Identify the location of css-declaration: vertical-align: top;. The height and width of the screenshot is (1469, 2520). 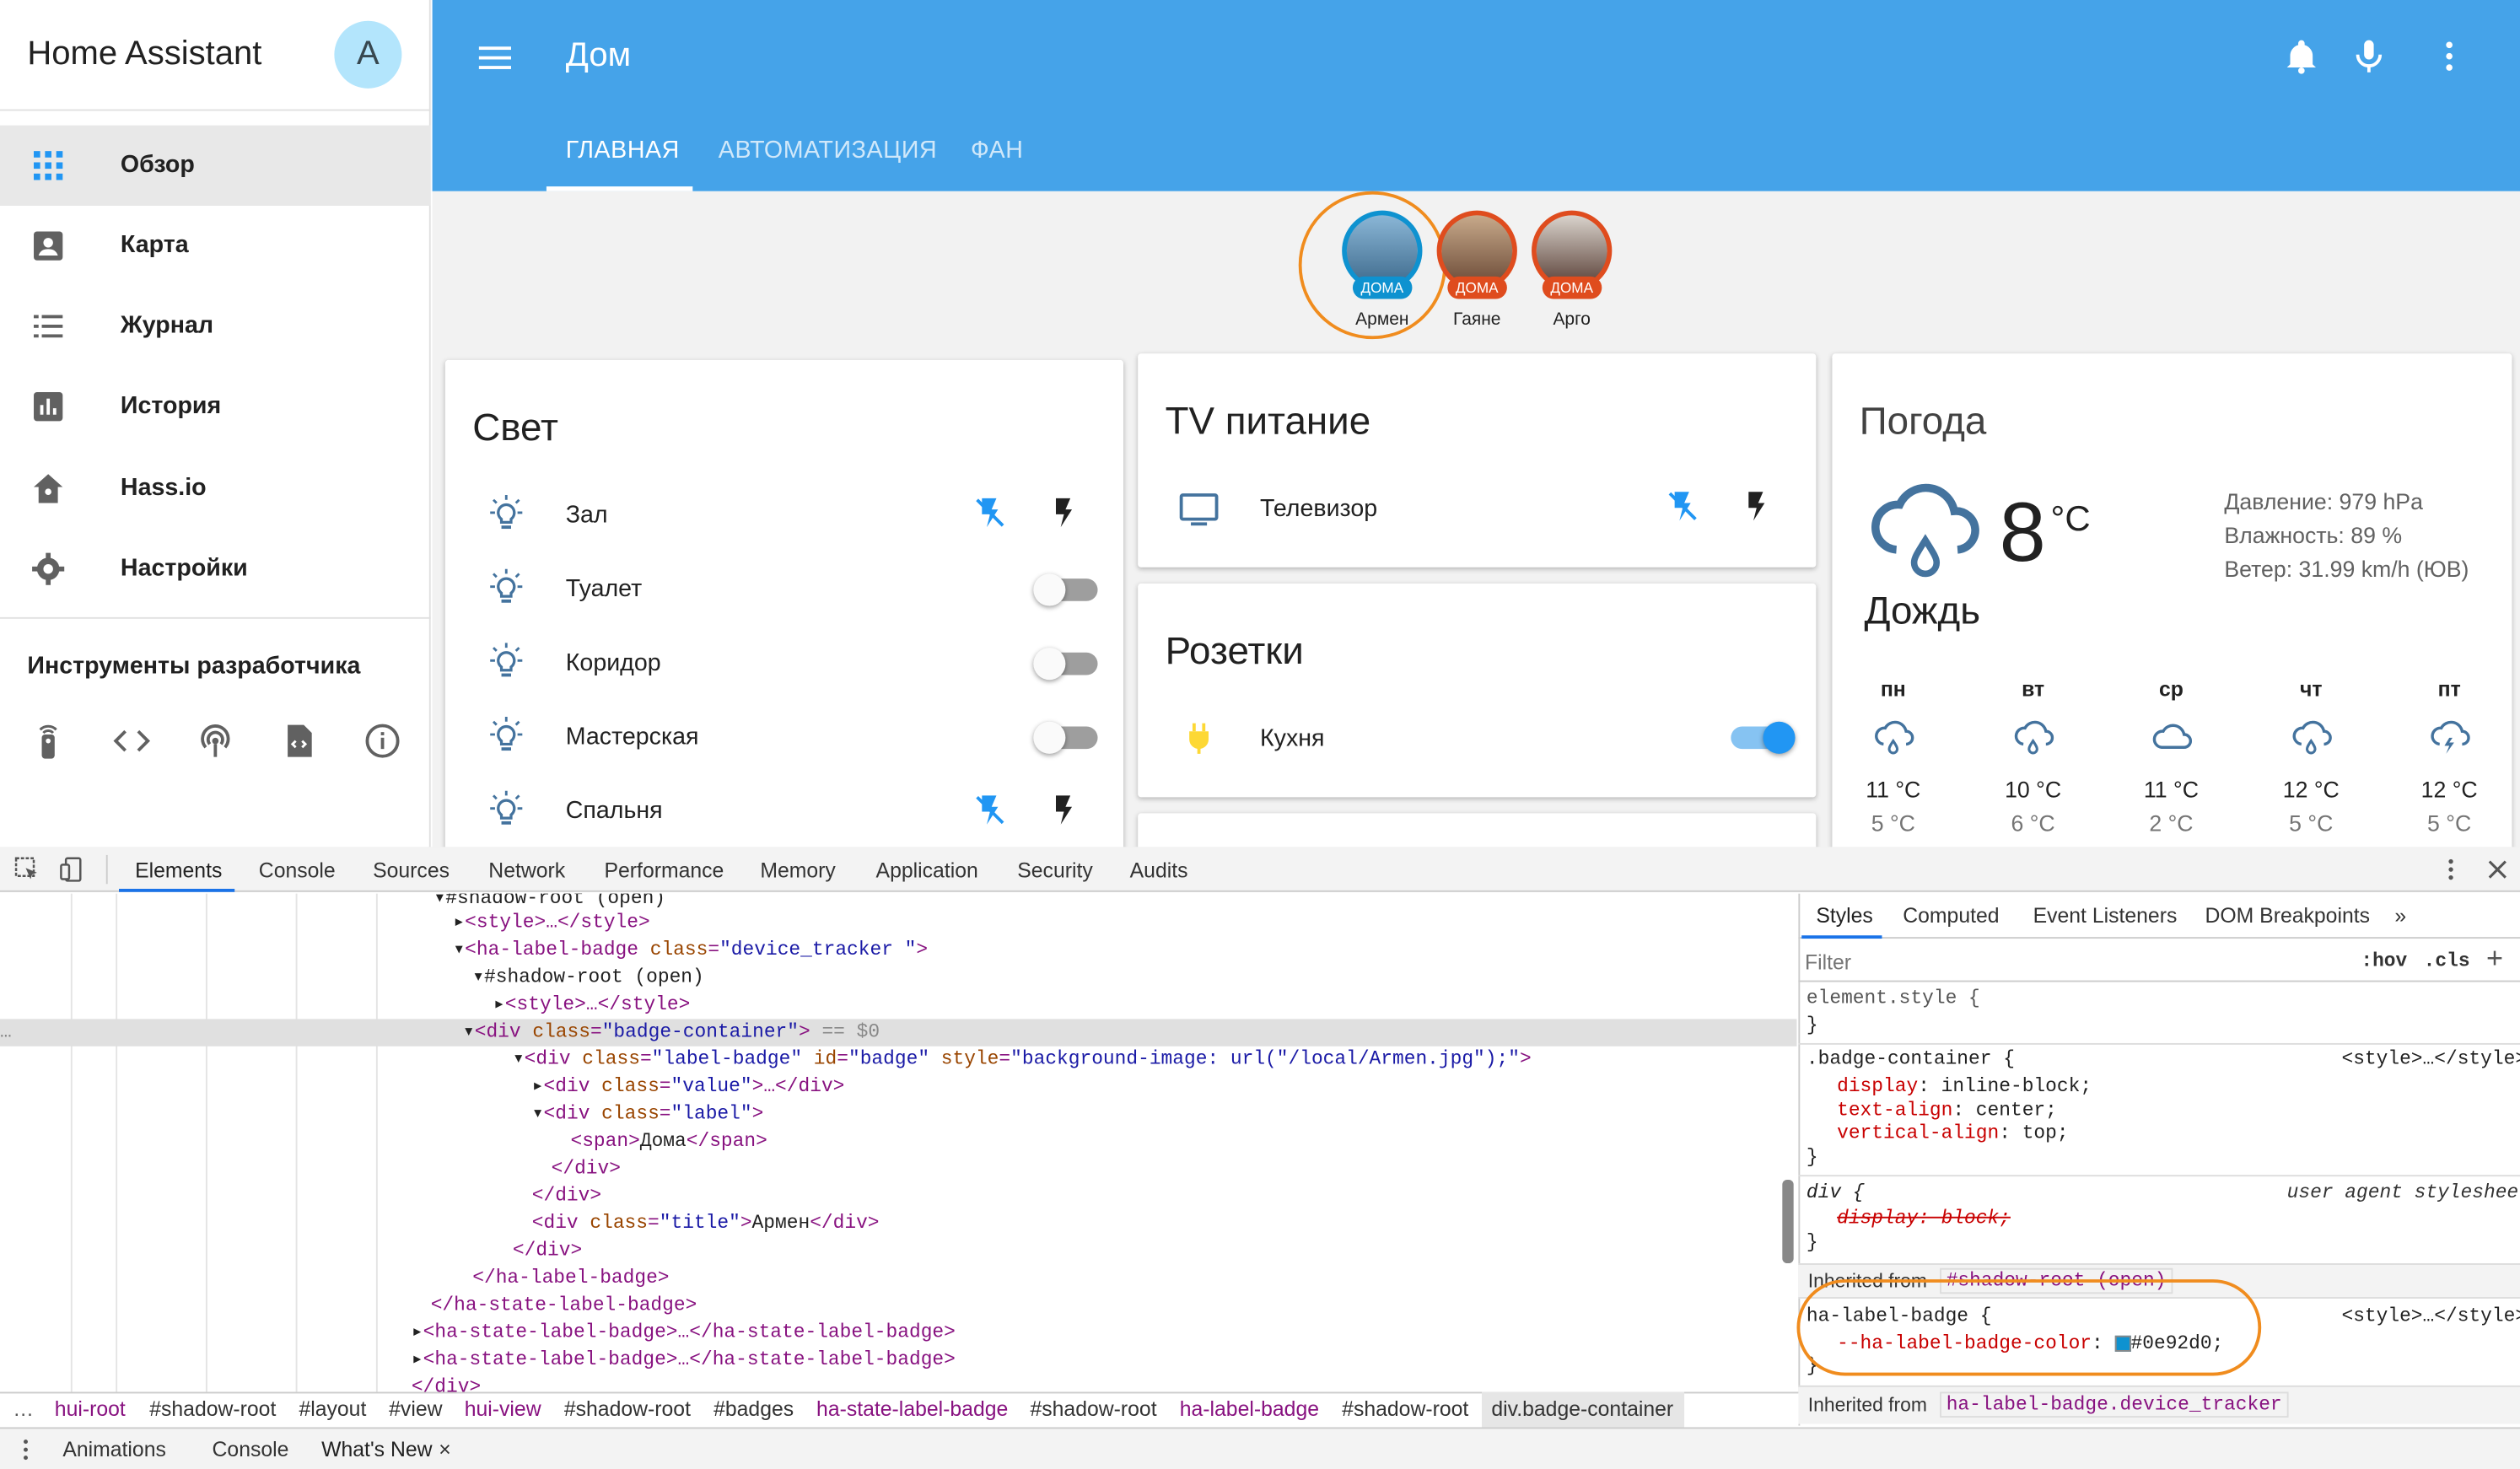
(1952, 1133).